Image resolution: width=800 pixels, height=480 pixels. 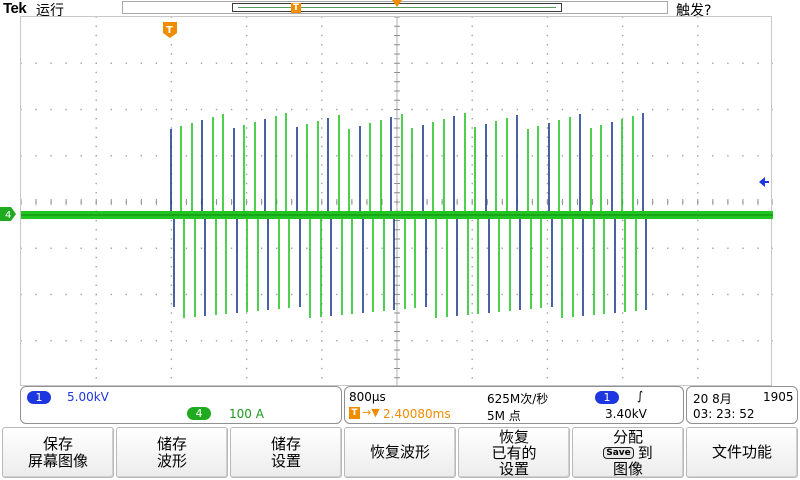 I want to click on ch1-scale: 5.00kV, so click(x=88, y=397).